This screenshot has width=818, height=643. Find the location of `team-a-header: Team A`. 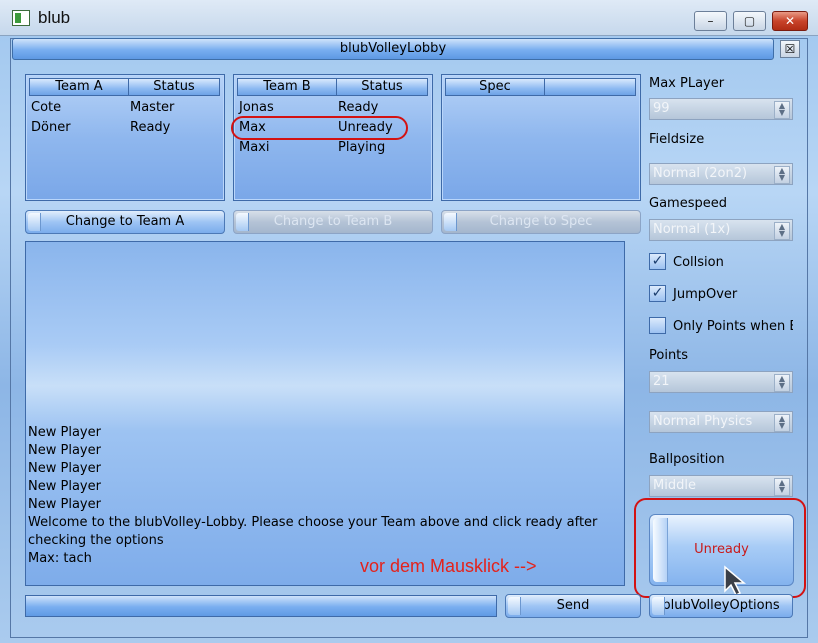

team-a-header: Team A is located at coordinates (79, 87).